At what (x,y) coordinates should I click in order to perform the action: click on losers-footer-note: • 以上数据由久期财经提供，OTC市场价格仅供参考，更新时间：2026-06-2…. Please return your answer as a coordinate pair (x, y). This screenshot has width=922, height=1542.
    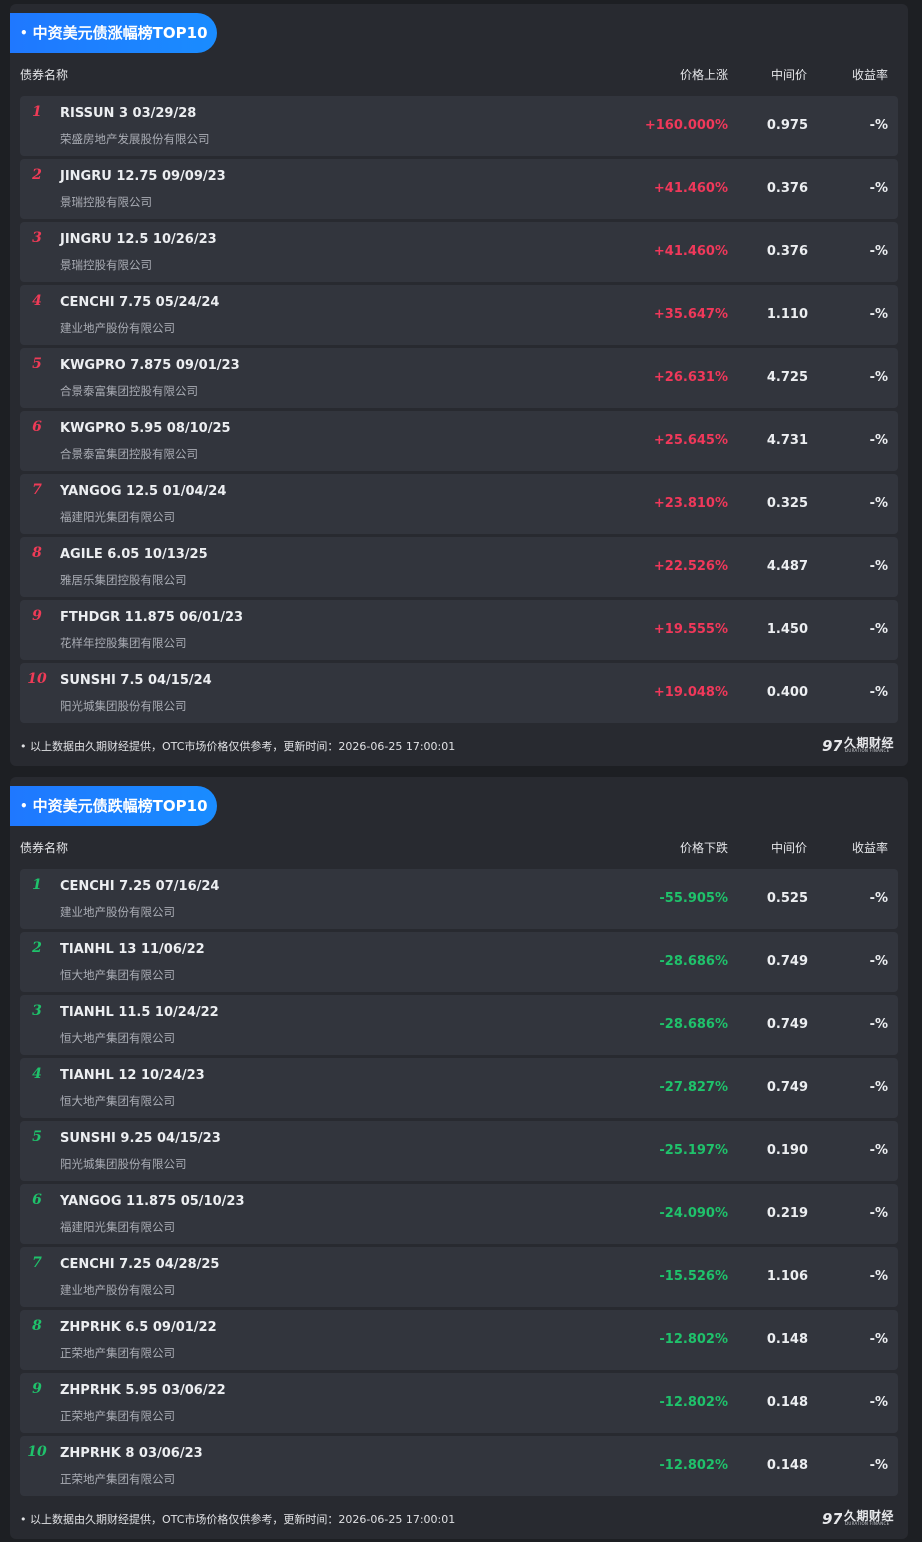
    Looking at the image, I should click on (238, 1519).